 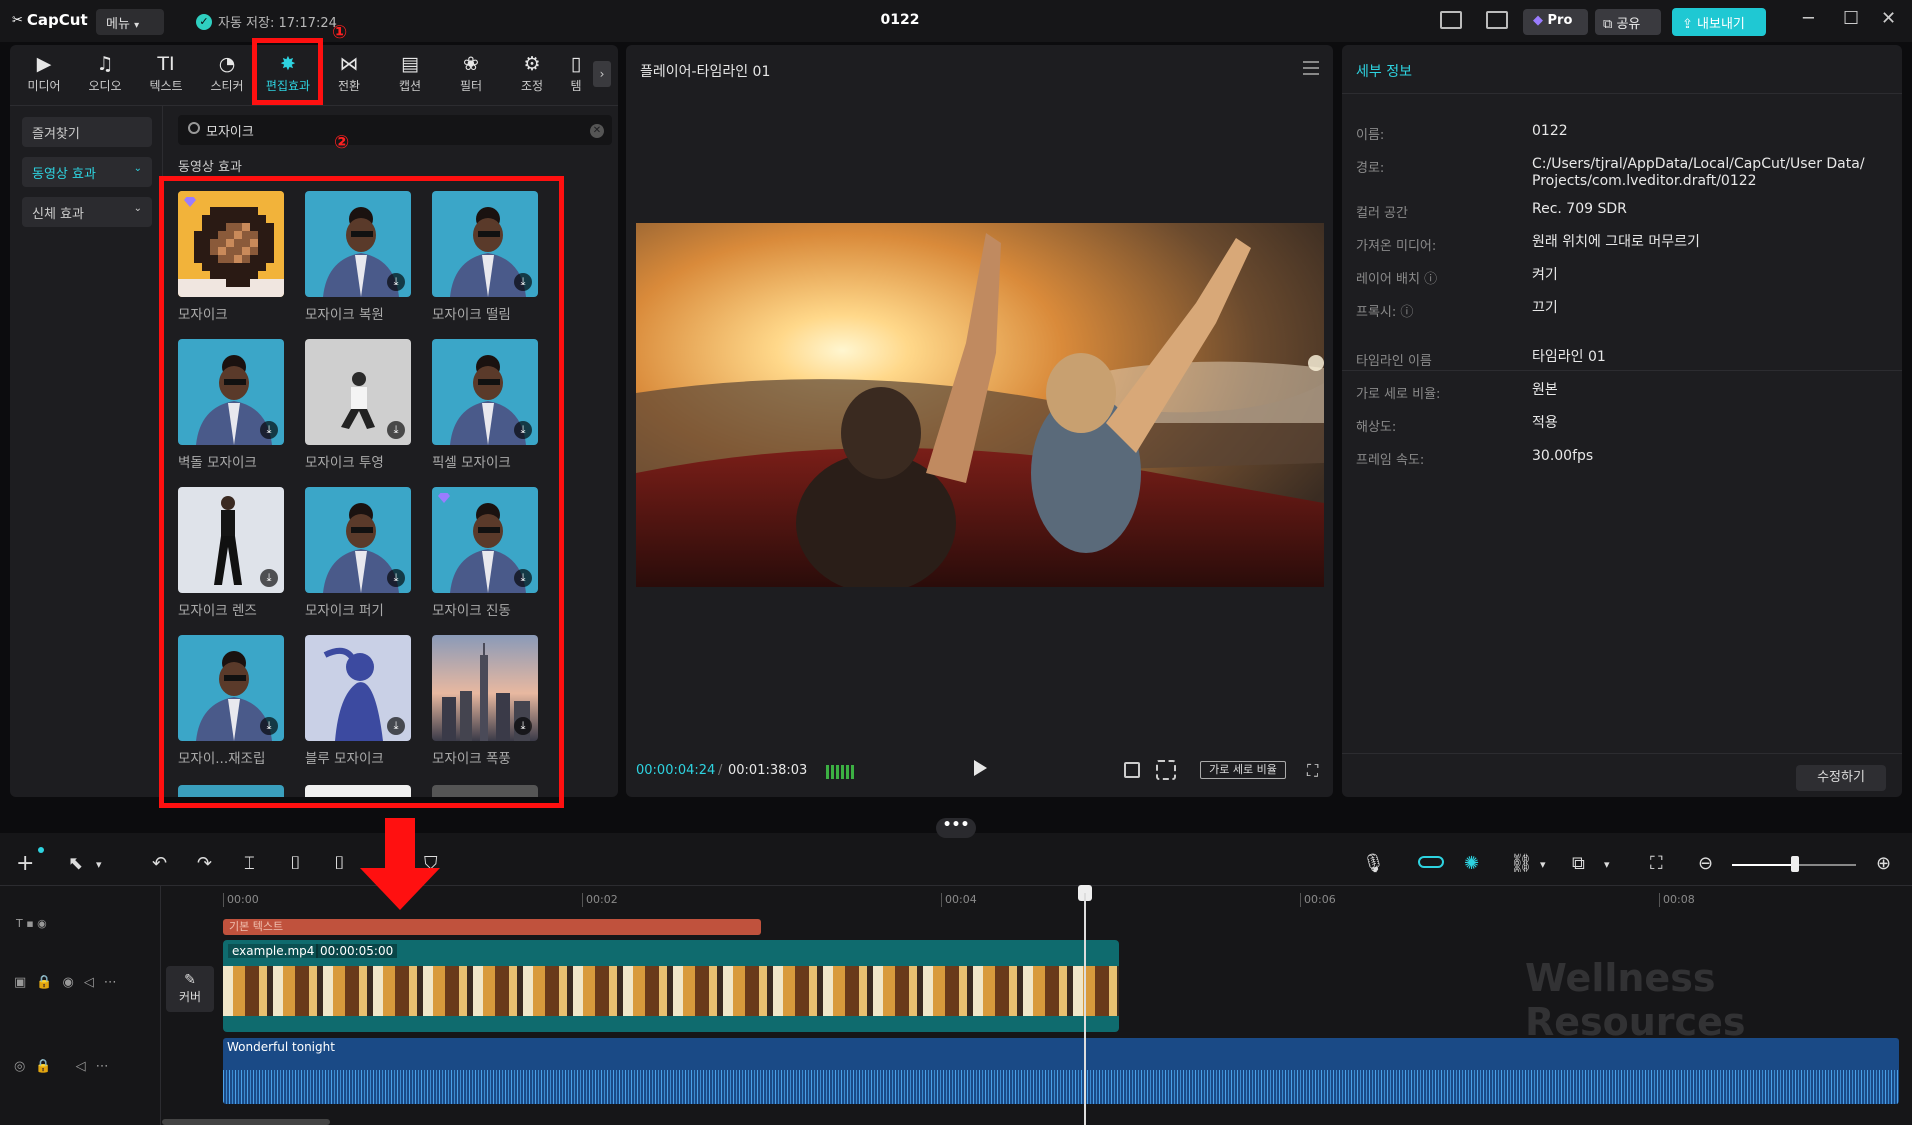 What do you see at coordinates (1763, 865) in the screenshot?
I see `zoom-slider-fill` at bounding box center [1763, 865].